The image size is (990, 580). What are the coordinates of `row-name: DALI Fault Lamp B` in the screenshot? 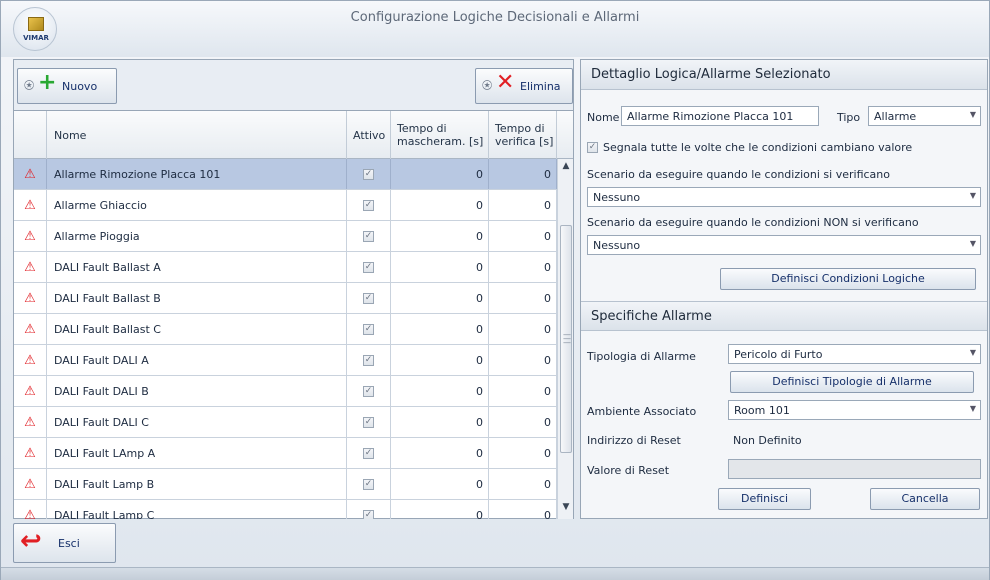 It's located at (197, 484).